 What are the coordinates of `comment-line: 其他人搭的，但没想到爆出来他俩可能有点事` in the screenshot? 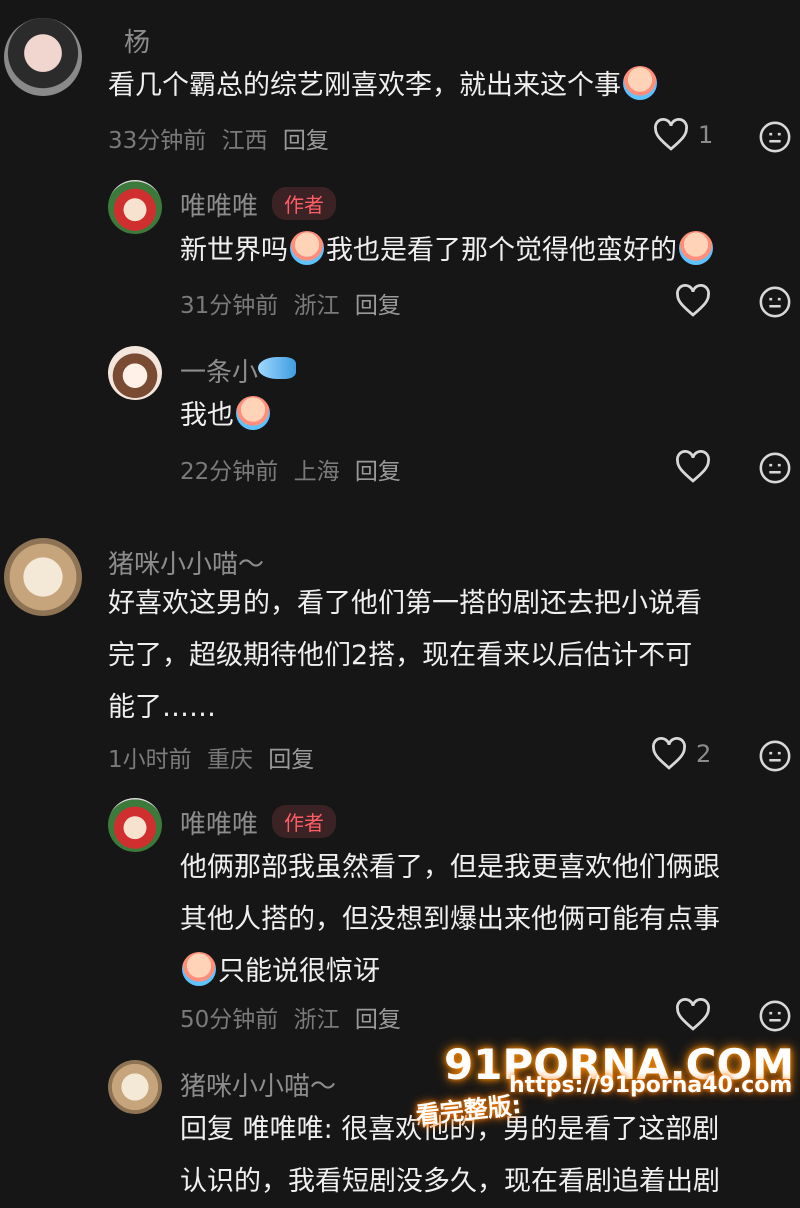 It's located at (450, 919).